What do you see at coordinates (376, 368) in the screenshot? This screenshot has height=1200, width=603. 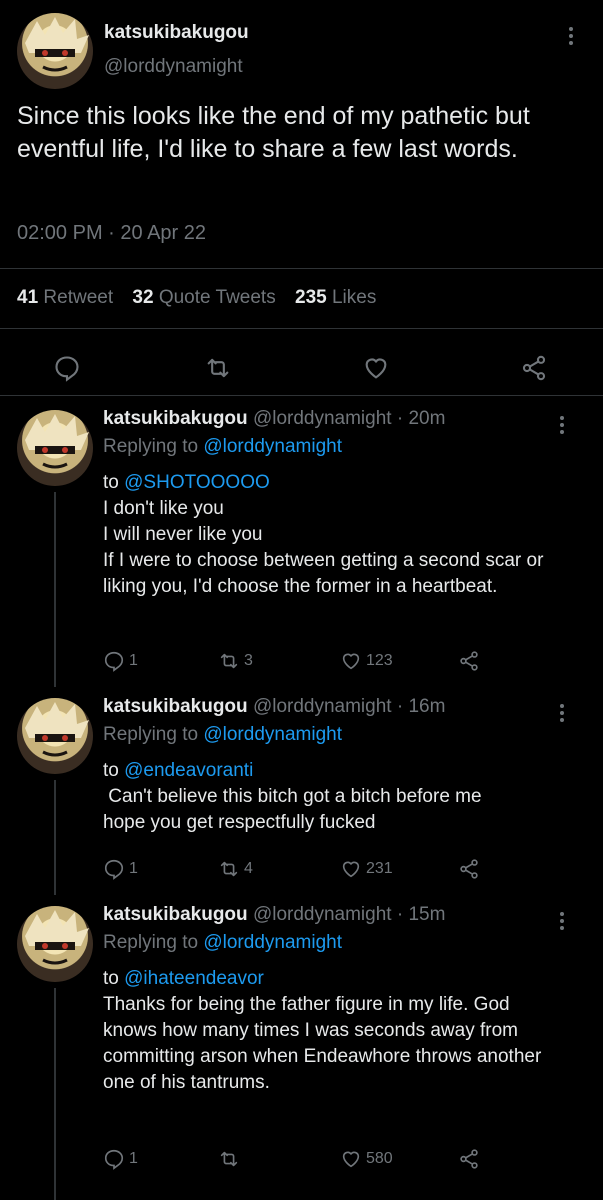 I see `like-icon` at bounding box center [376, 368].